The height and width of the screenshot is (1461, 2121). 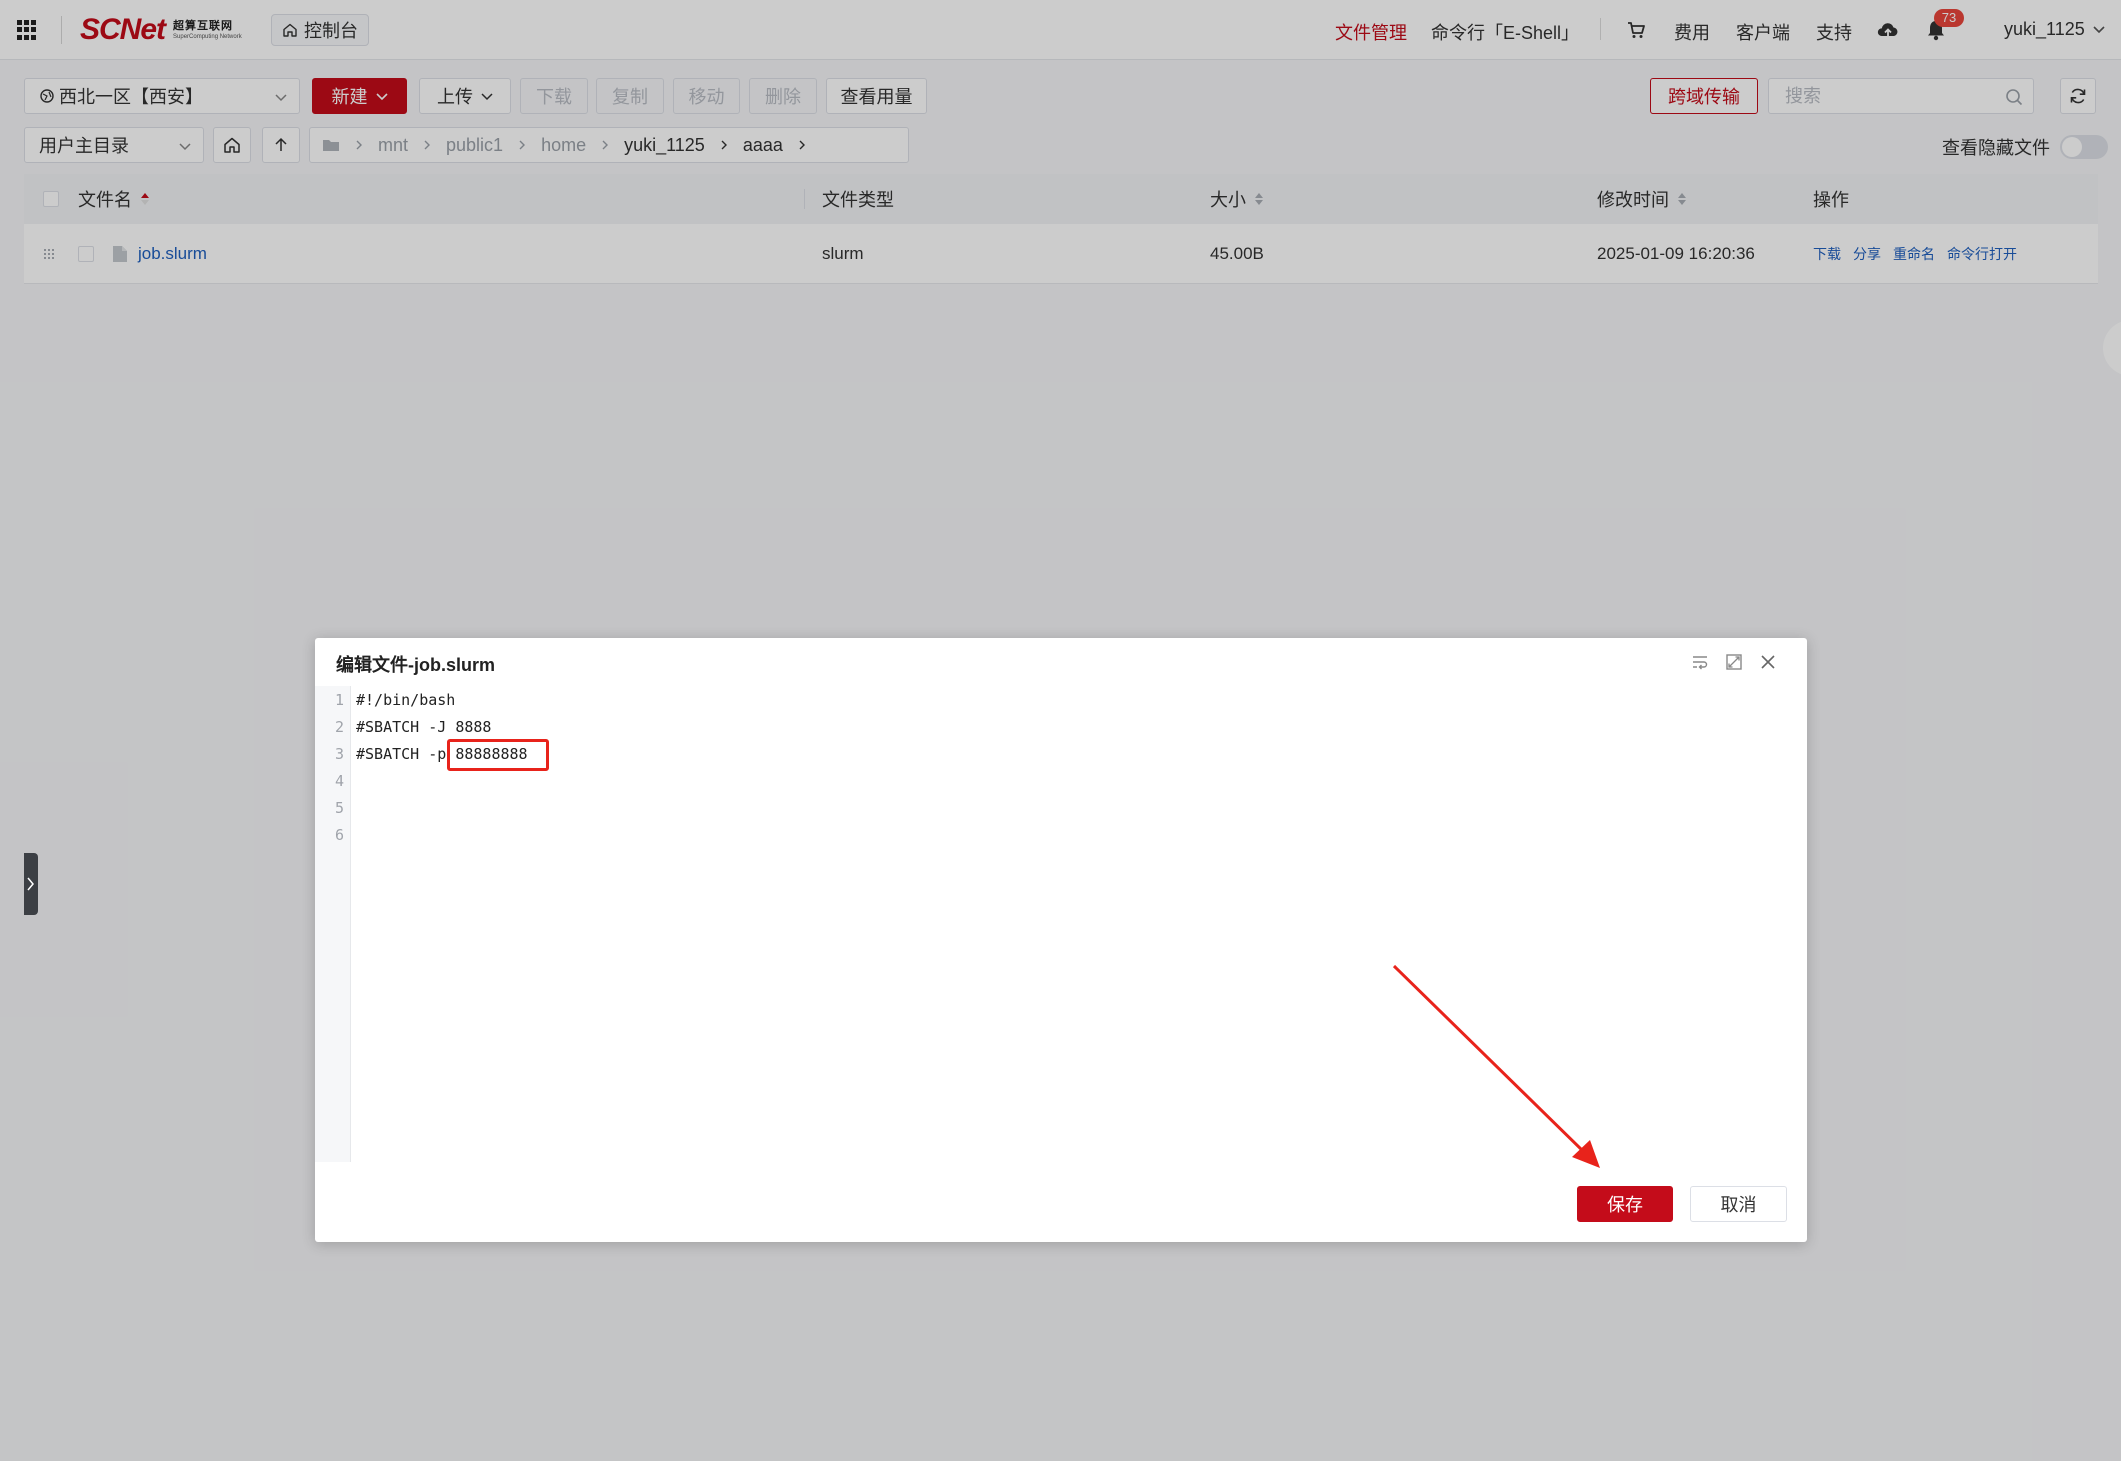 I want to click on line-number: 5, so click(x=339, y=808).